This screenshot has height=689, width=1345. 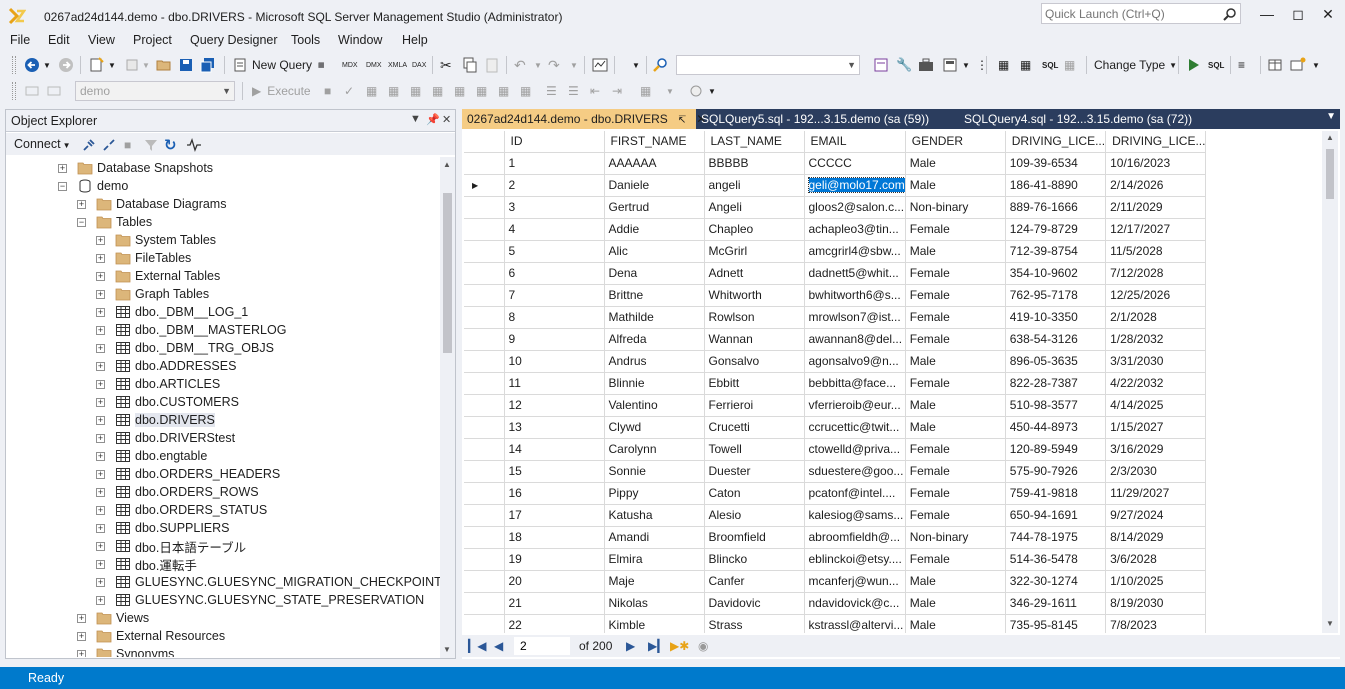 I want to click on new-record-icon: ▶✱, so click(x=679, y=646).